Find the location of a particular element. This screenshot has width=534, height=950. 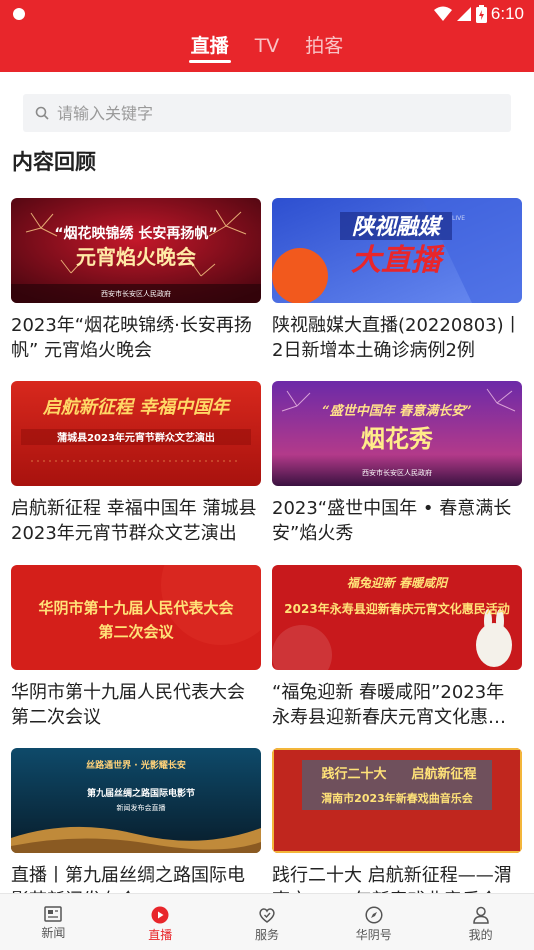

thumb-line: 2023年永寿县迎新春庆元宵文化惠民活动 is located at coordinates (396, 608).